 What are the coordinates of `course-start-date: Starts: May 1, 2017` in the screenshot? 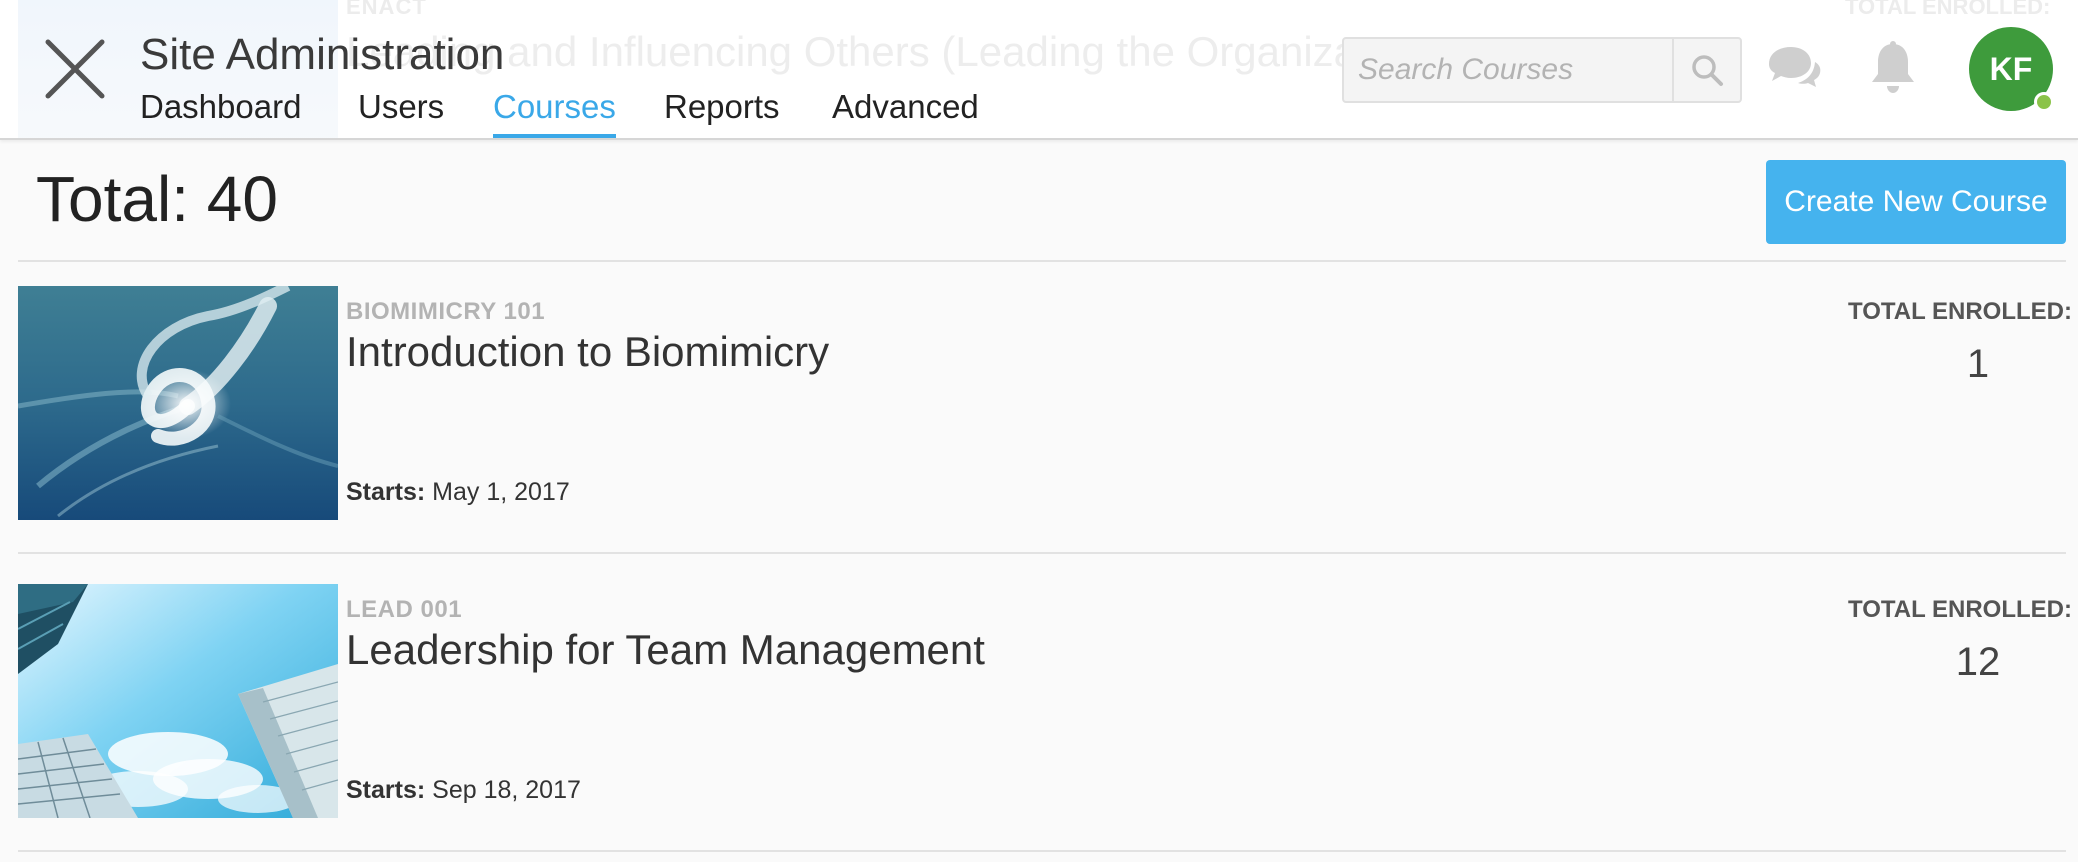 It's located at (458, 492).